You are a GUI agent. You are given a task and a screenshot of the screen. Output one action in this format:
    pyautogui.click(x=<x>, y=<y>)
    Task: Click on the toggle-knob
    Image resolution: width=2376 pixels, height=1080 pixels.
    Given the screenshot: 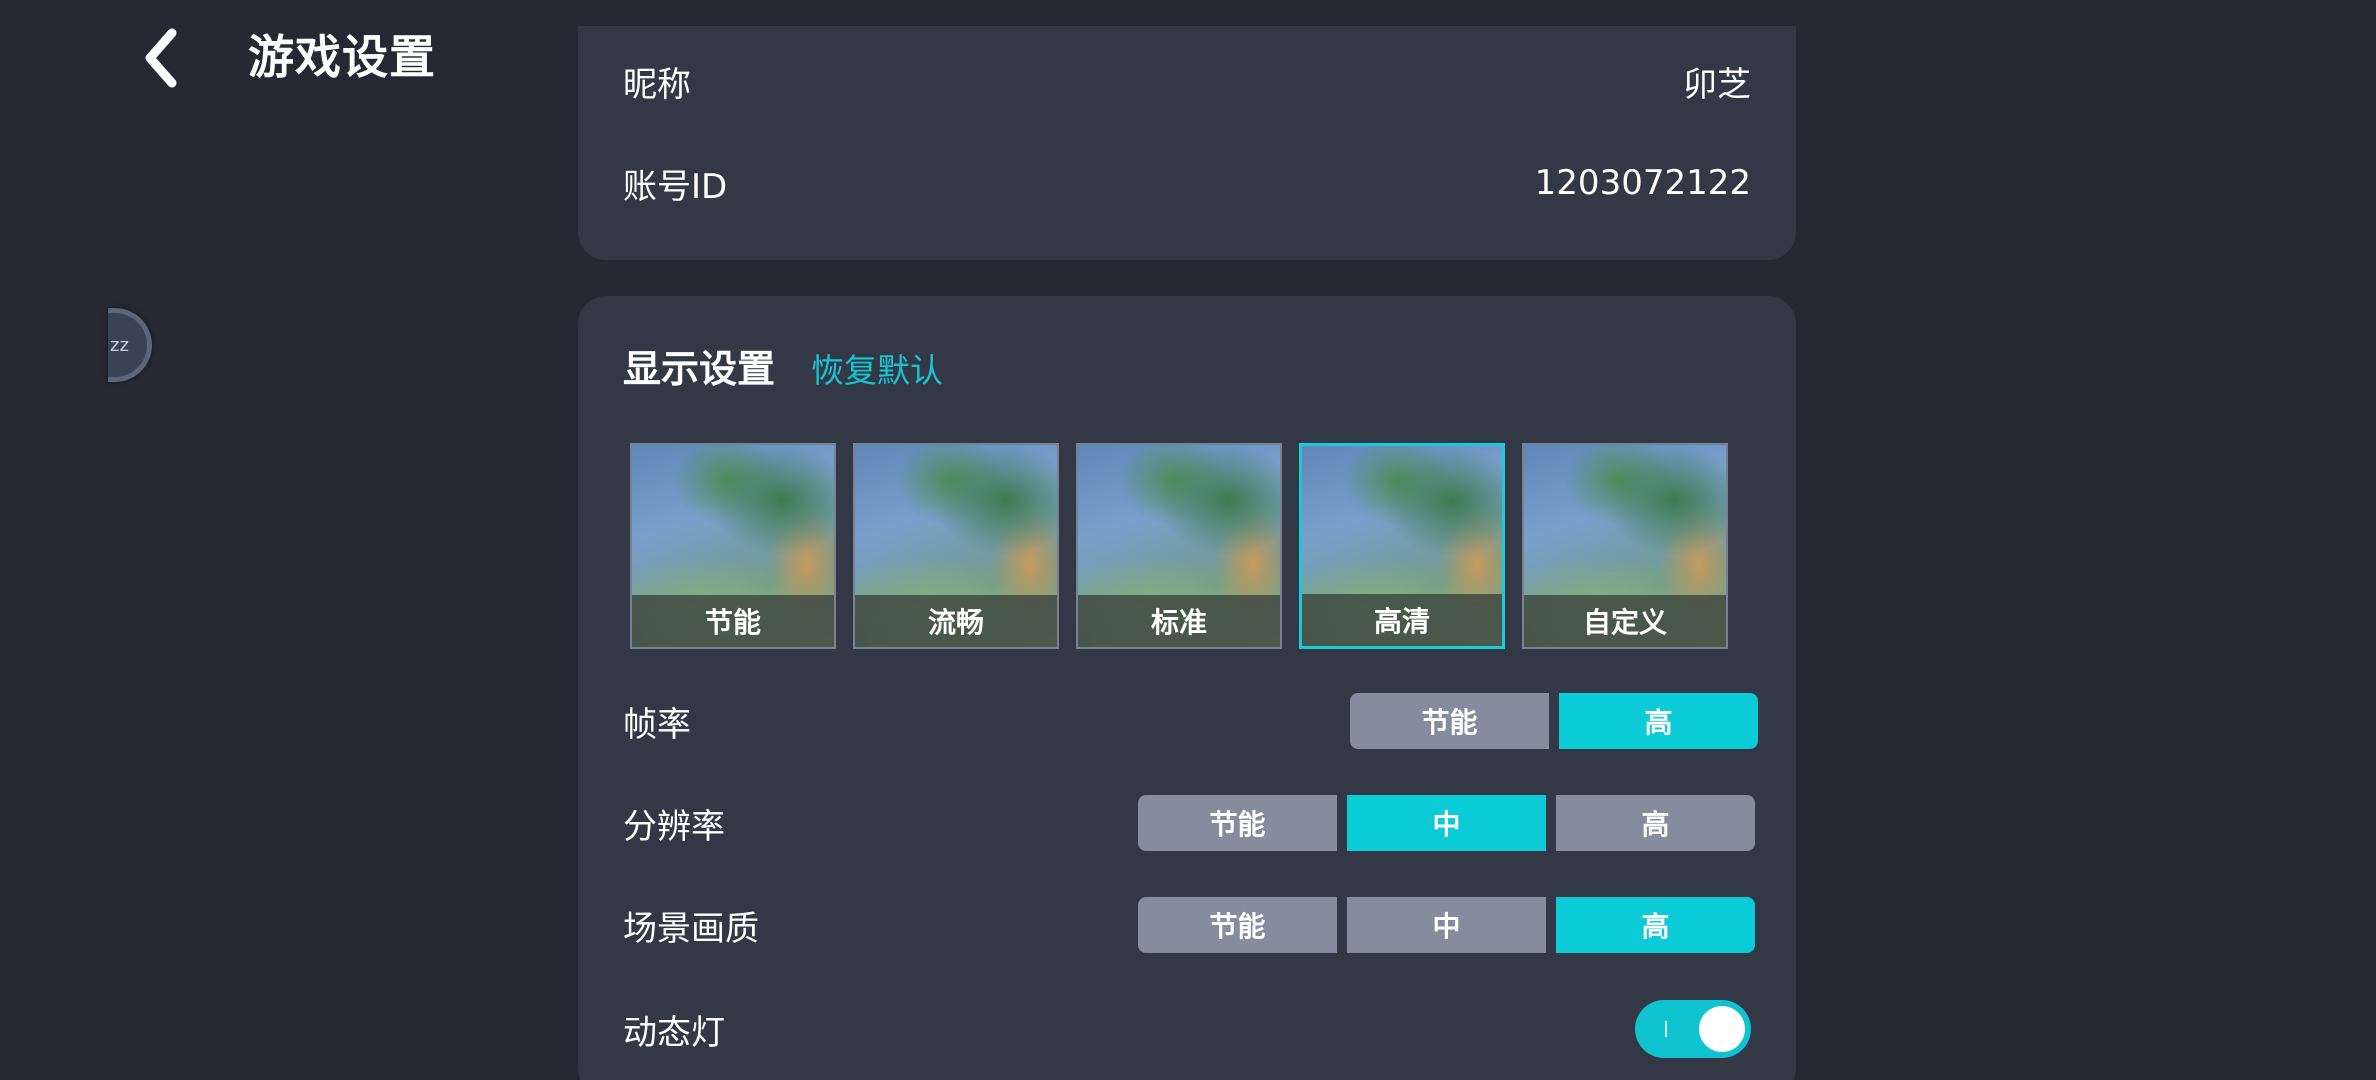 What is the action you would take?
    pyautogui.click(x=1722, y=1029)
    